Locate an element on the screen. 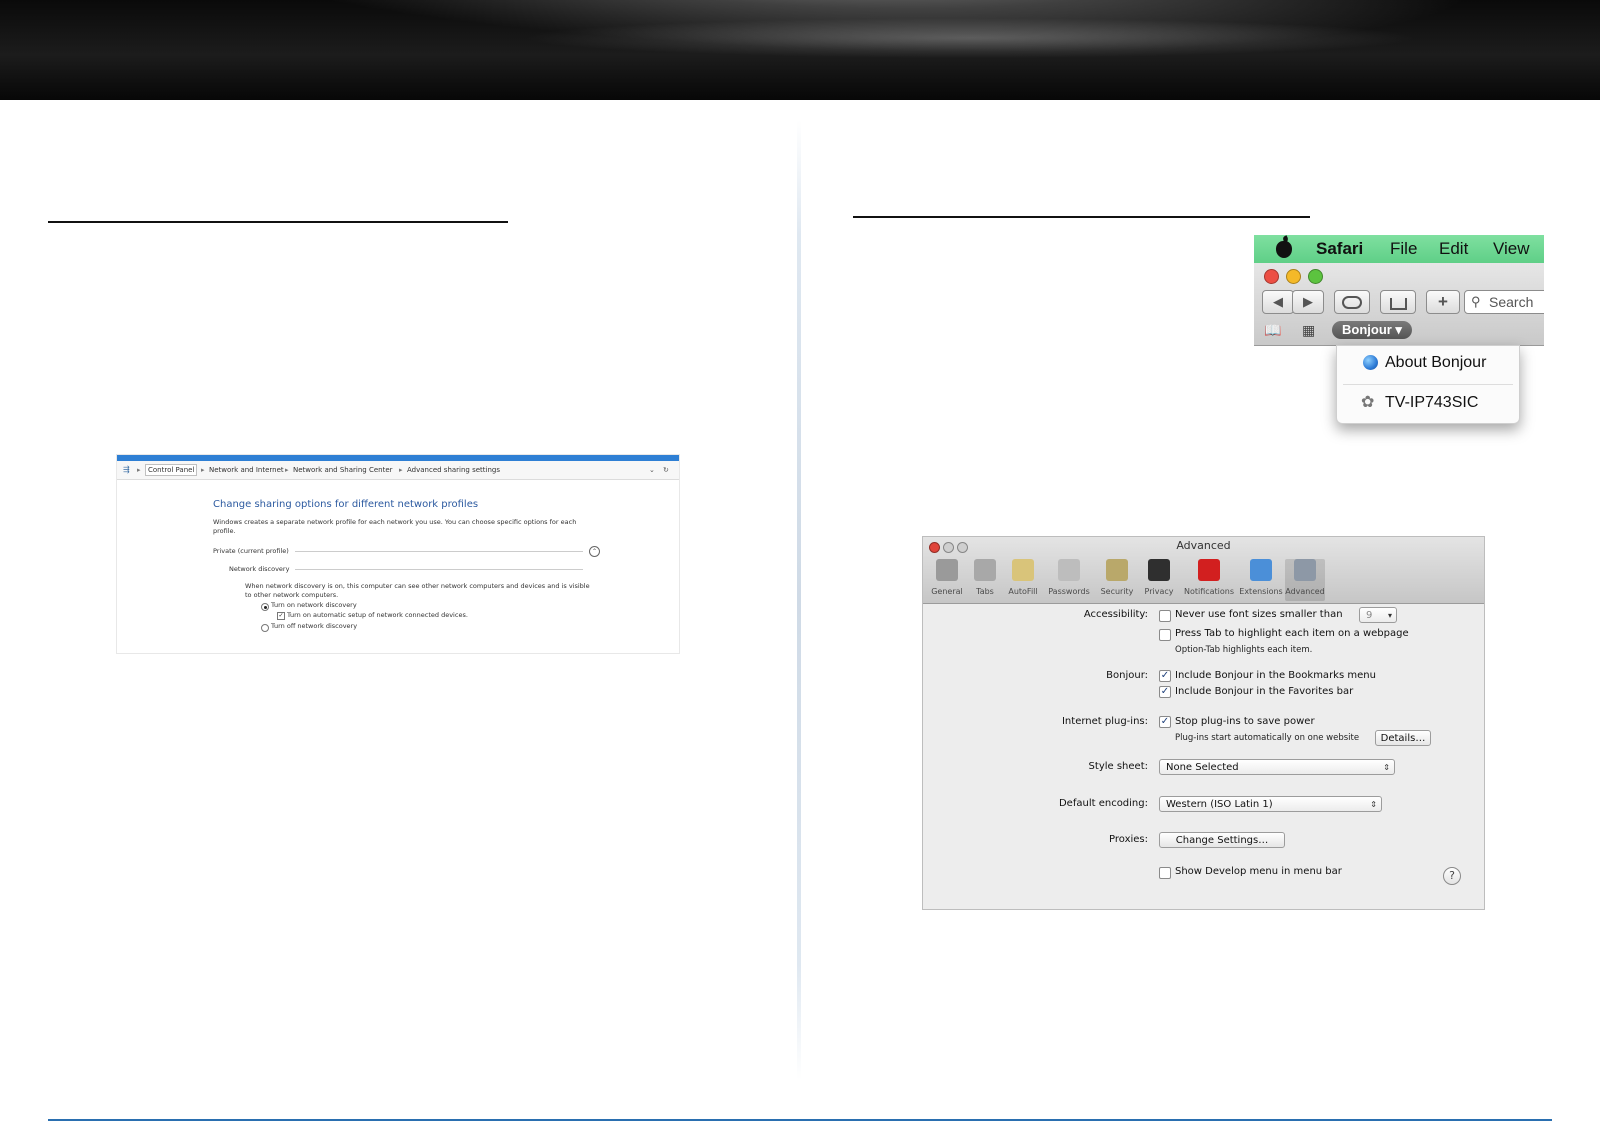 The width and height of the screenshot is (1600, 1122). section-divider is located at coordinates (439, 569).